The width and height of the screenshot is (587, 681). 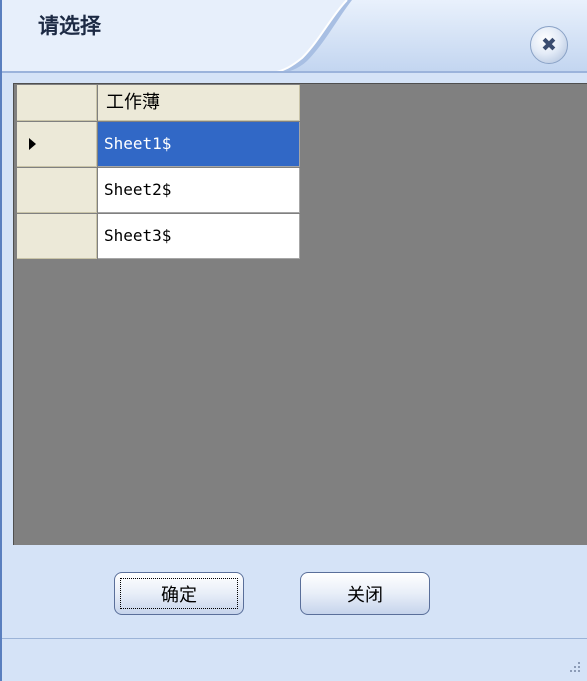 What do you see at coordinates (294, 638) in the screenshot?
I see `status-divider` at bounding box center [294, 638].